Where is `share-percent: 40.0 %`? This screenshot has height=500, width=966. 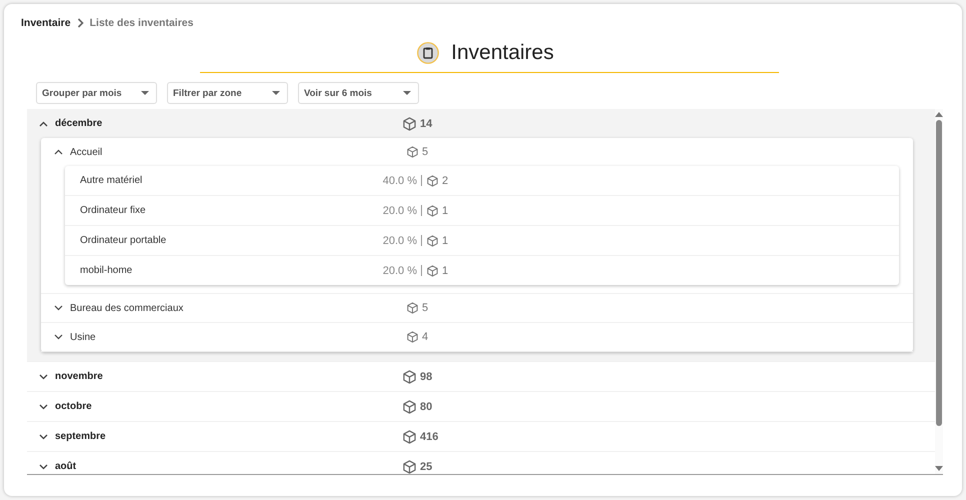
share-percent: 40.0 % is located at coordinates (399, 180).